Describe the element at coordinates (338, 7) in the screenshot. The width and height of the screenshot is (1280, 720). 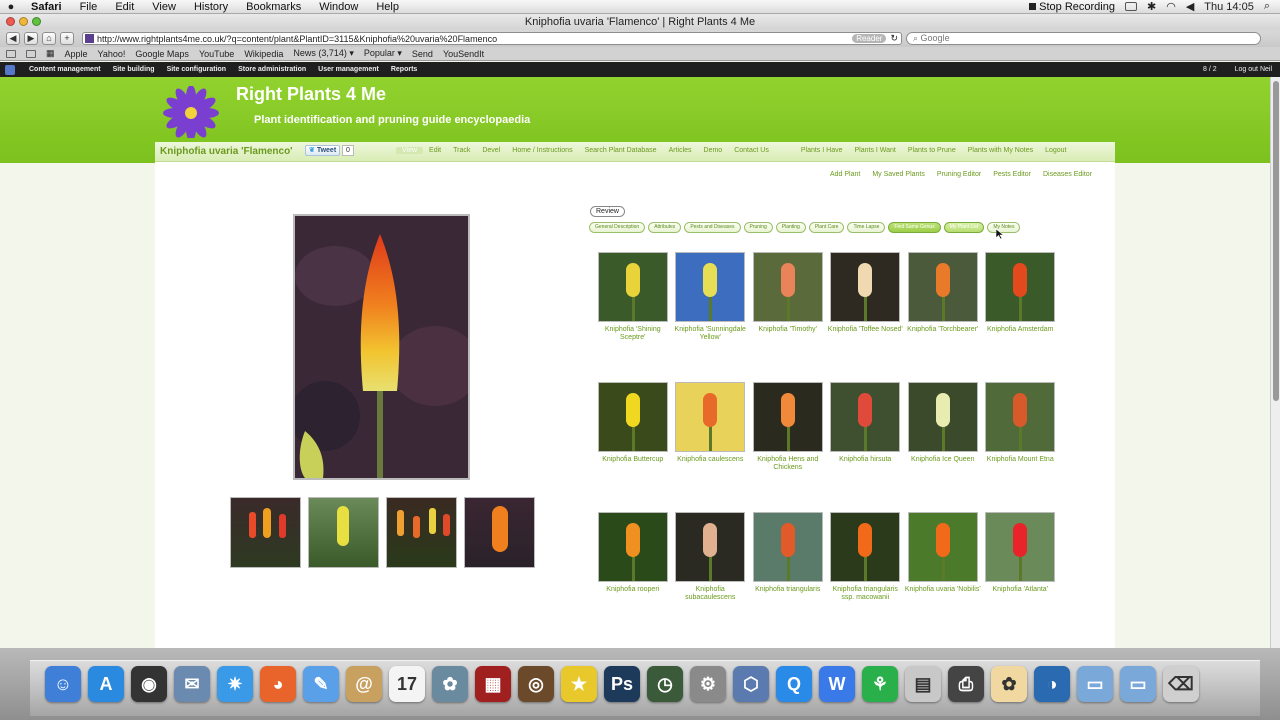
I see `menu-window: Window` at that location.